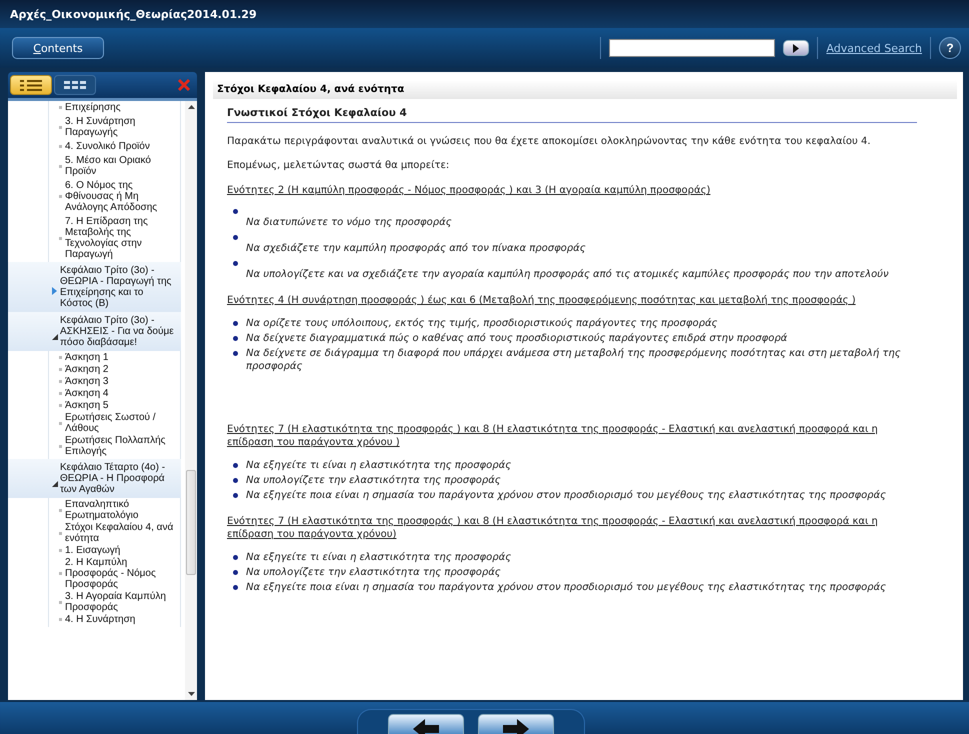 The height and width of the screenshot is (734, 969). Describe the element at coordinates (119, 423) in the screenshot. I see `toc-item: Ερωτήσεις Σωστού / Λάθους` at that location.